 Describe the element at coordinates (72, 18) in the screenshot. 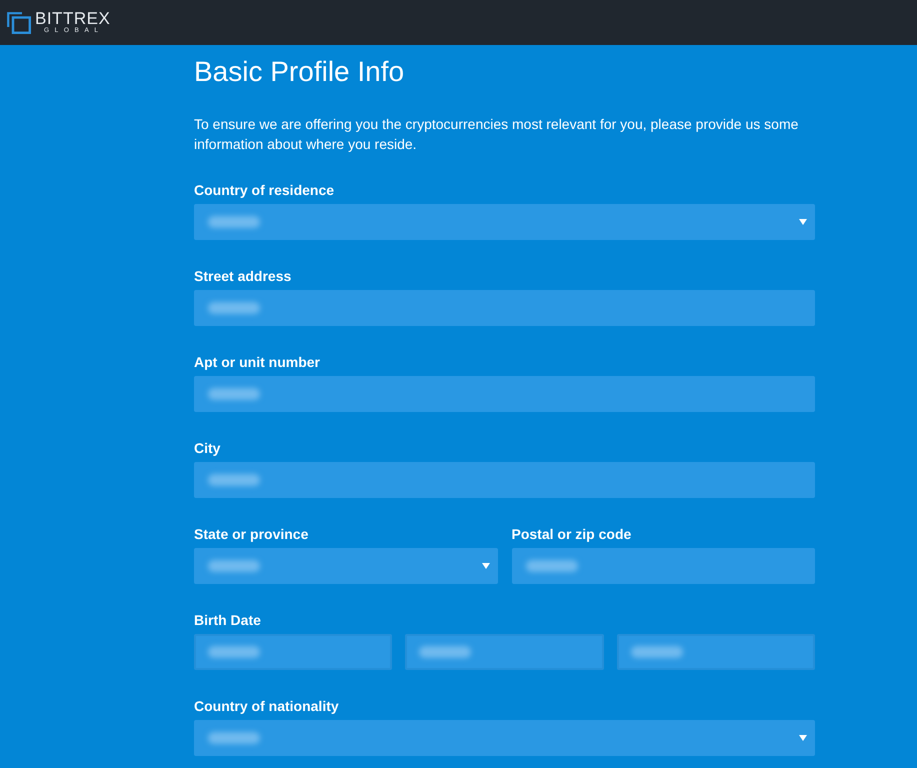

I see `logo-name: BITTREX` at that location.